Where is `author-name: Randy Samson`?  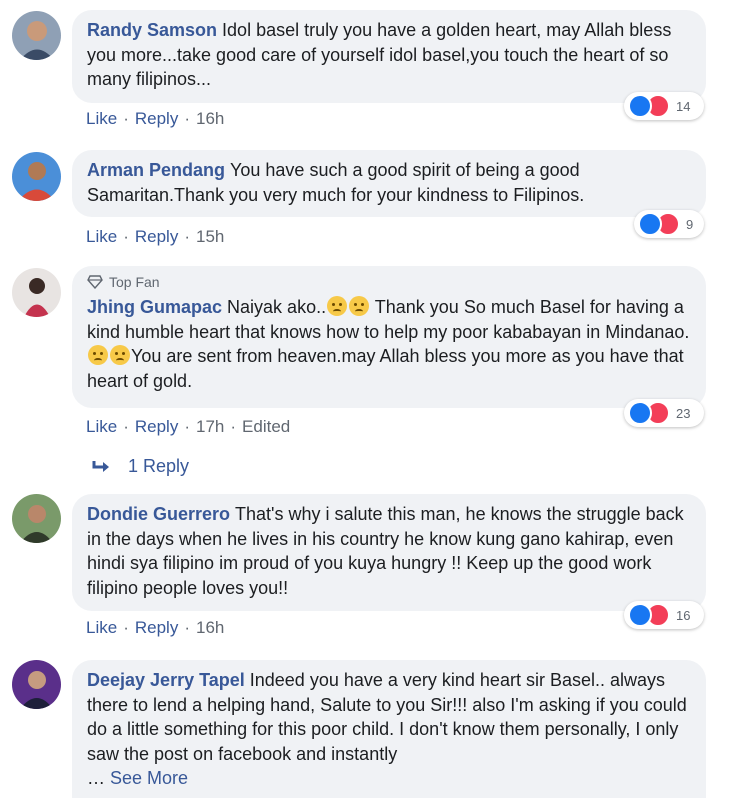
author-name: Randy Samson is located at coordinates (152, 30).